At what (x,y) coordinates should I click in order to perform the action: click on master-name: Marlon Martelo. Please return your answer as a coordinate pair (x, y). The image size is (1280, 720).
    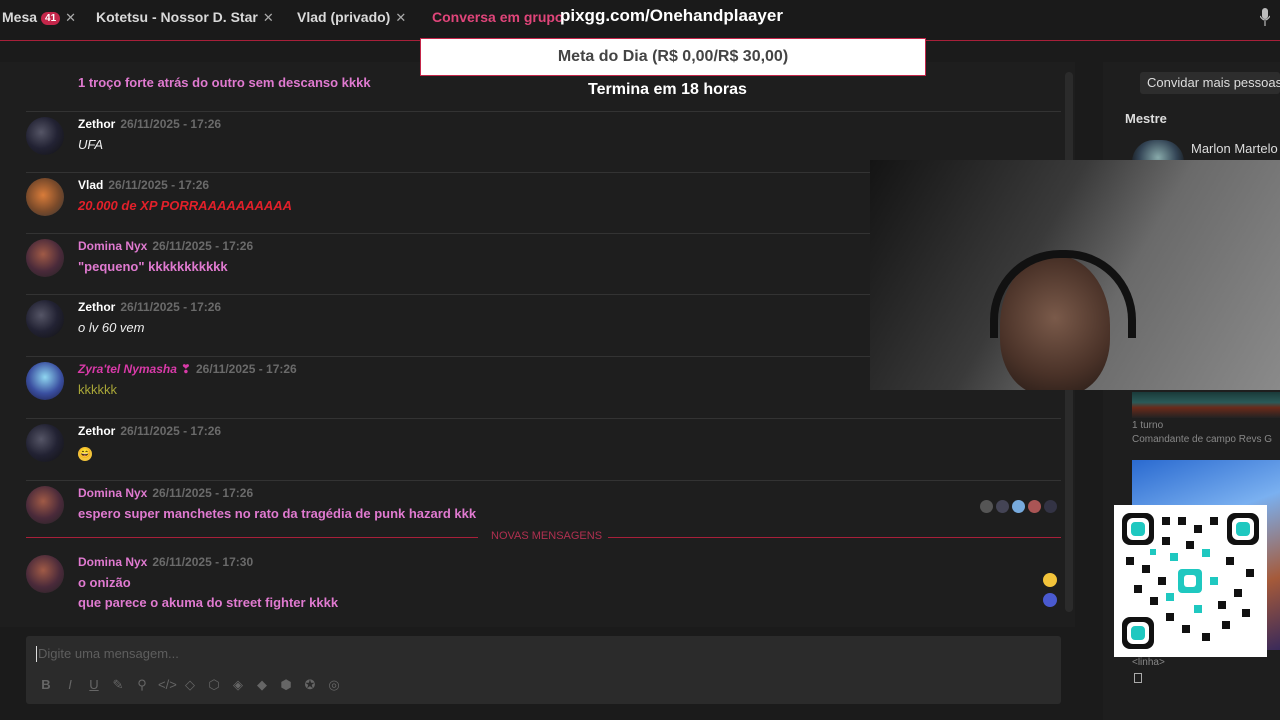
    Looking at the image, I should click on (1234, 148).